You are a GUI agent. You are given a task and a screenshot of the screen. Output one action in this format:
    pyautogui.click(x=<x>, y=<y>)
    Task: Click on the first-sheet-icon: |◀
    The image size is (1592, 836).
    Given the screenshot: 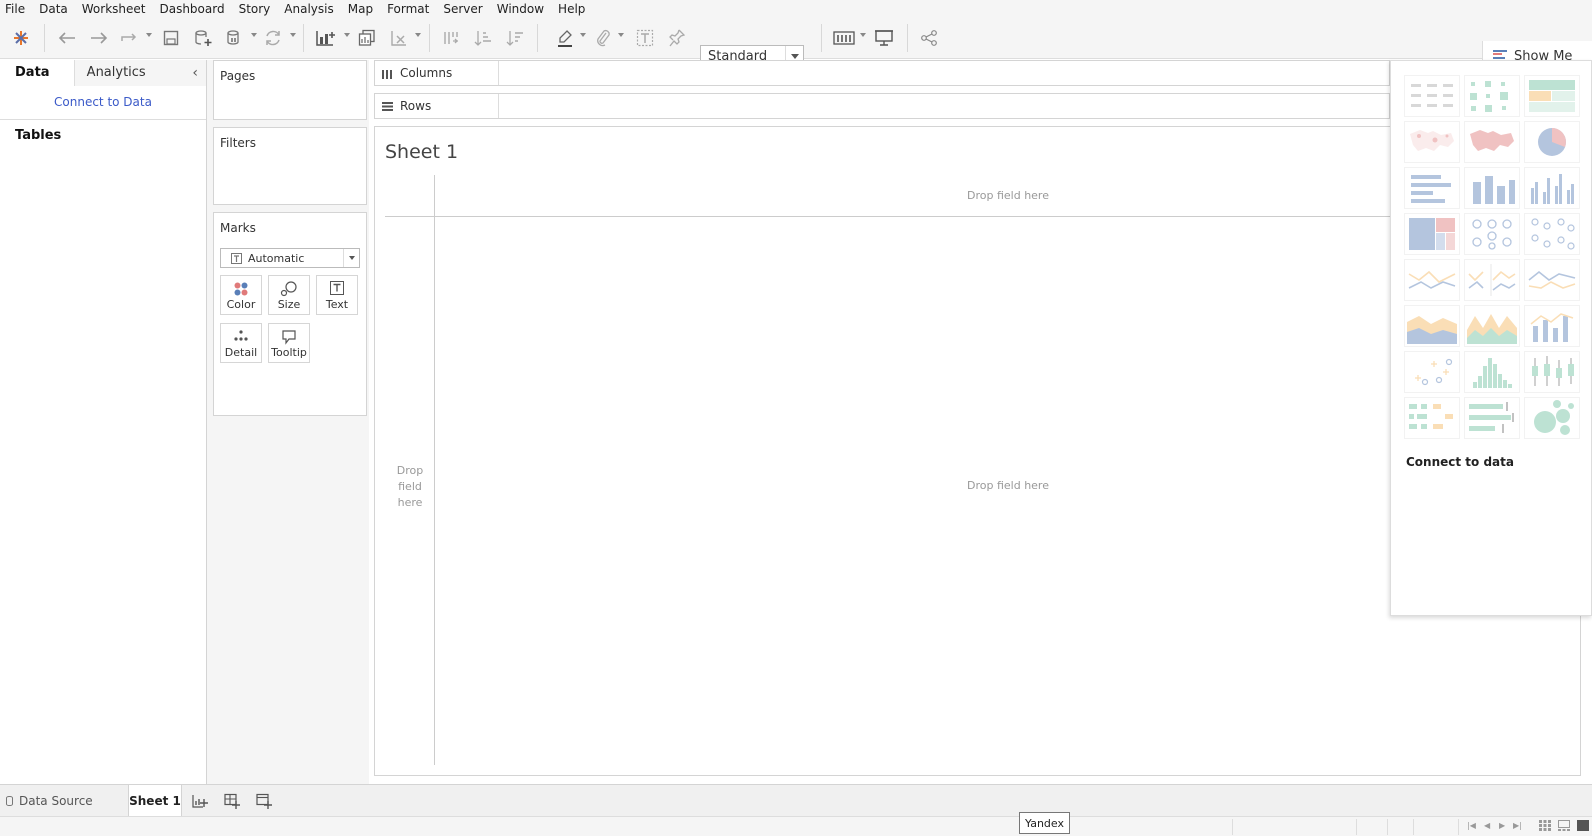 What is the action you would take?
    pyautogui.click(x=1471, y=825)
    